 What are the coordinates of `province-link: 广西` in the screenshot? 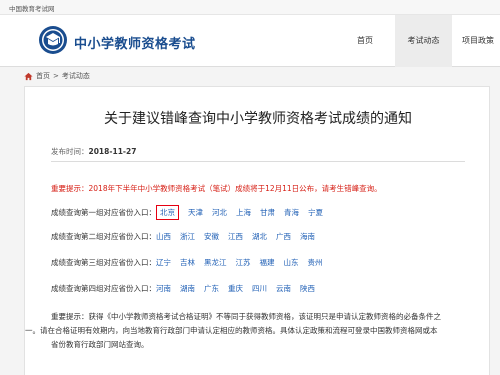 It's located at (283, 236).